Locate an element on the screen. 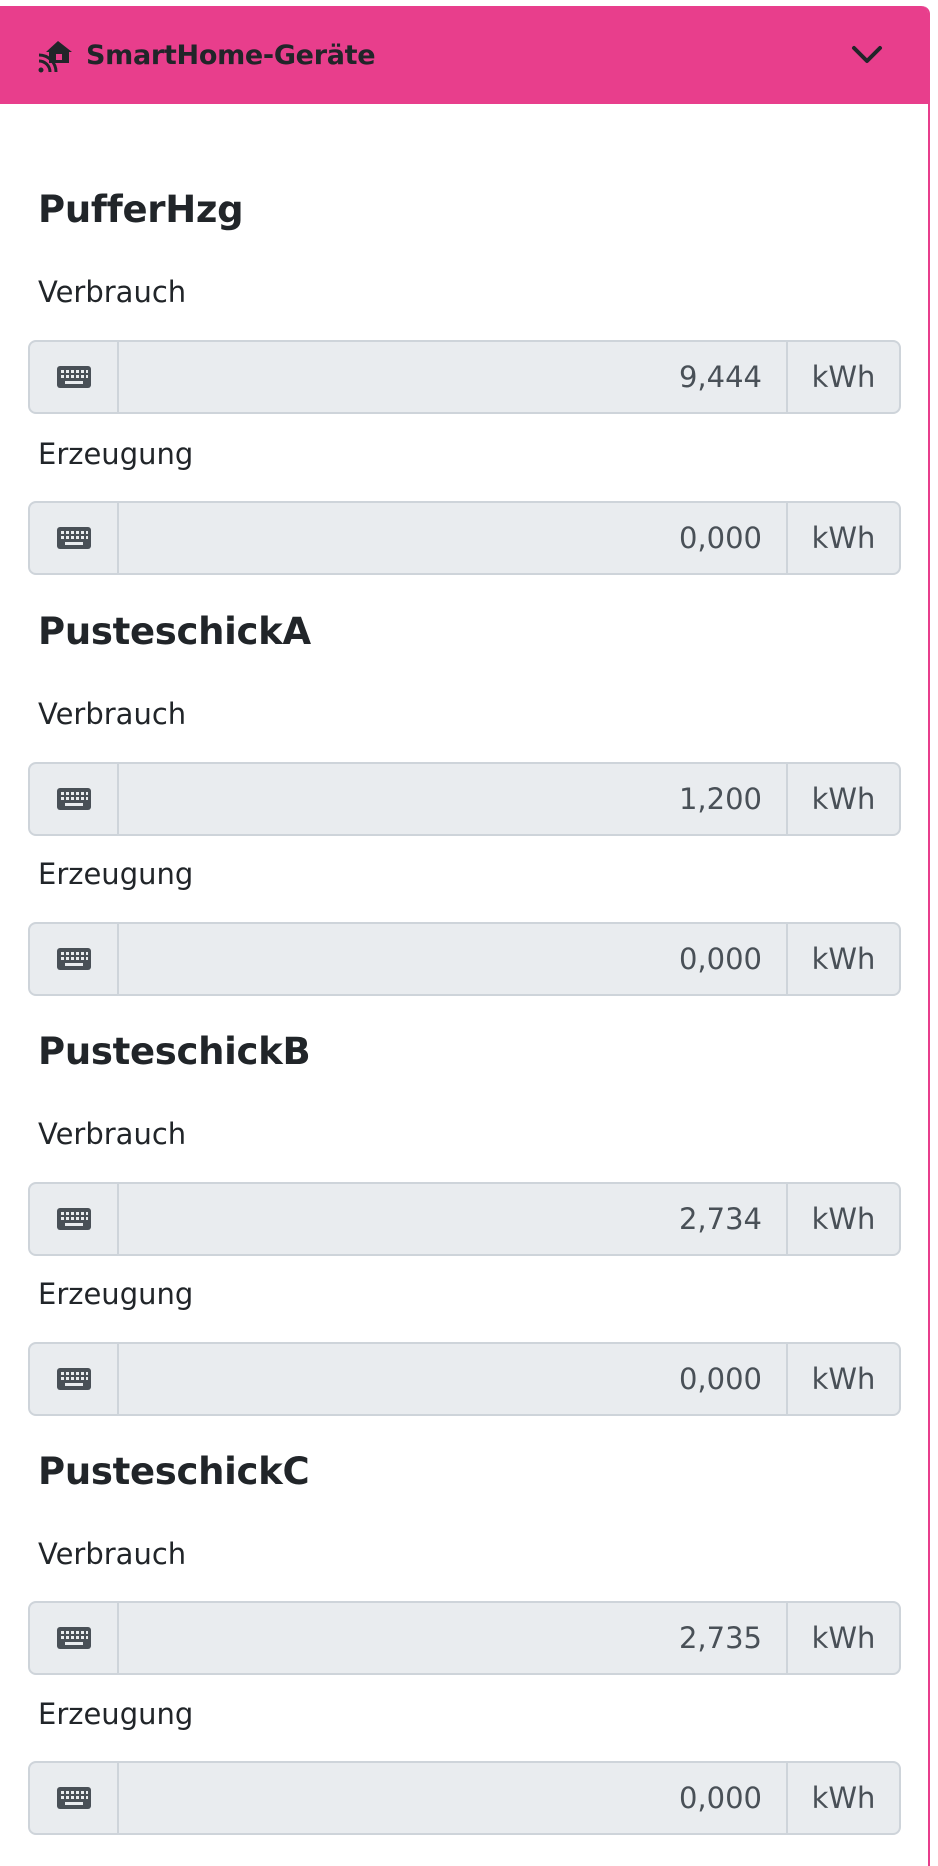 The width and height of the screenshot is (938, 1866). value-display: 2,735 is located at coordinates (720, 1638).